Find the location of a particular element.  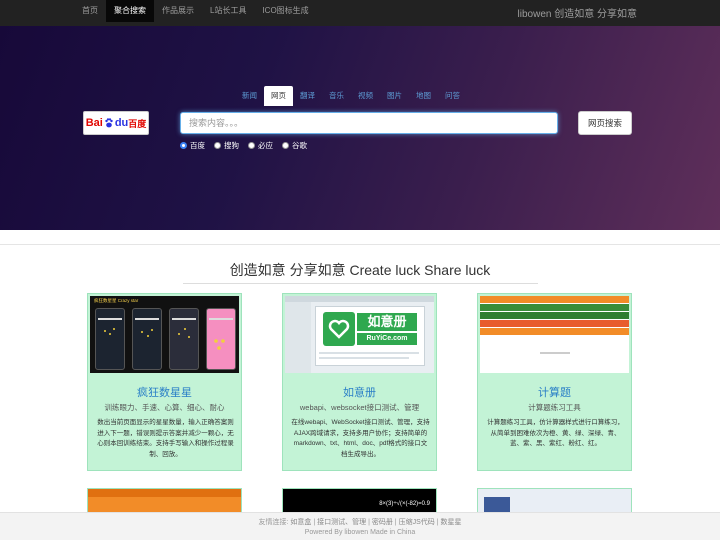

nav-links: 首页 聚合搜索 作品展示 L站长工具 ICO图标生成 is located at coordinates (195, 13).